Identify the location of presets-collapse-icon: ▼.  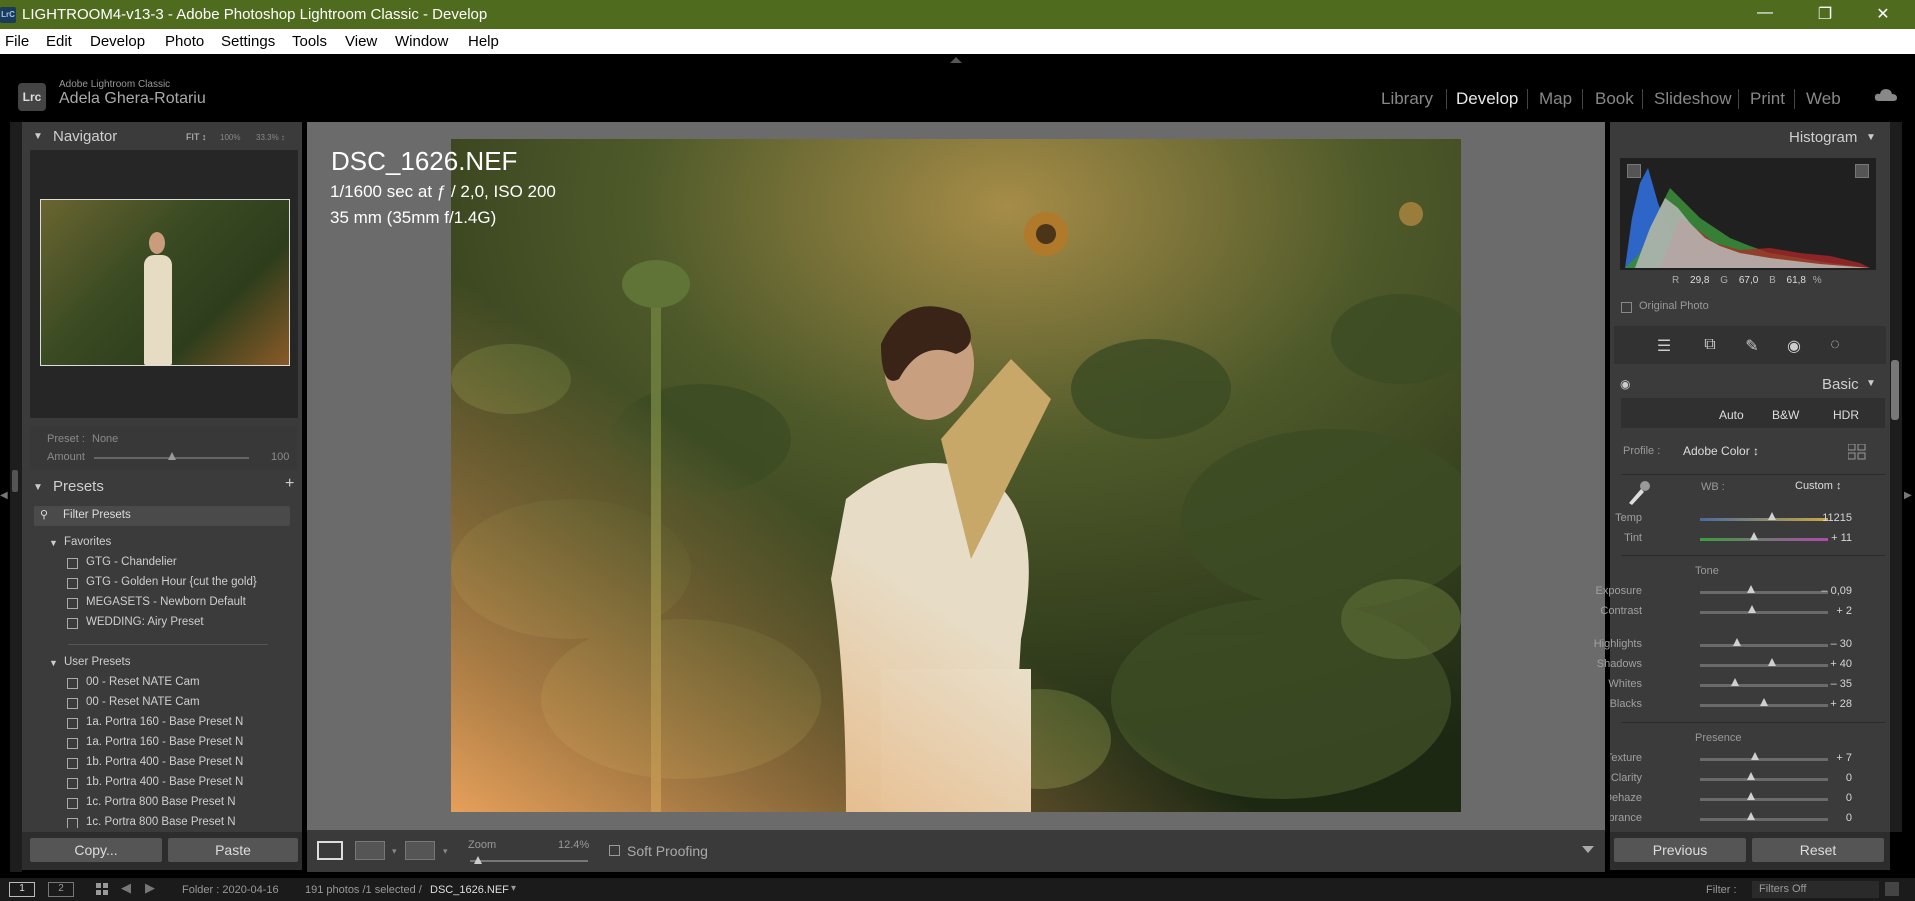
(38, 487).